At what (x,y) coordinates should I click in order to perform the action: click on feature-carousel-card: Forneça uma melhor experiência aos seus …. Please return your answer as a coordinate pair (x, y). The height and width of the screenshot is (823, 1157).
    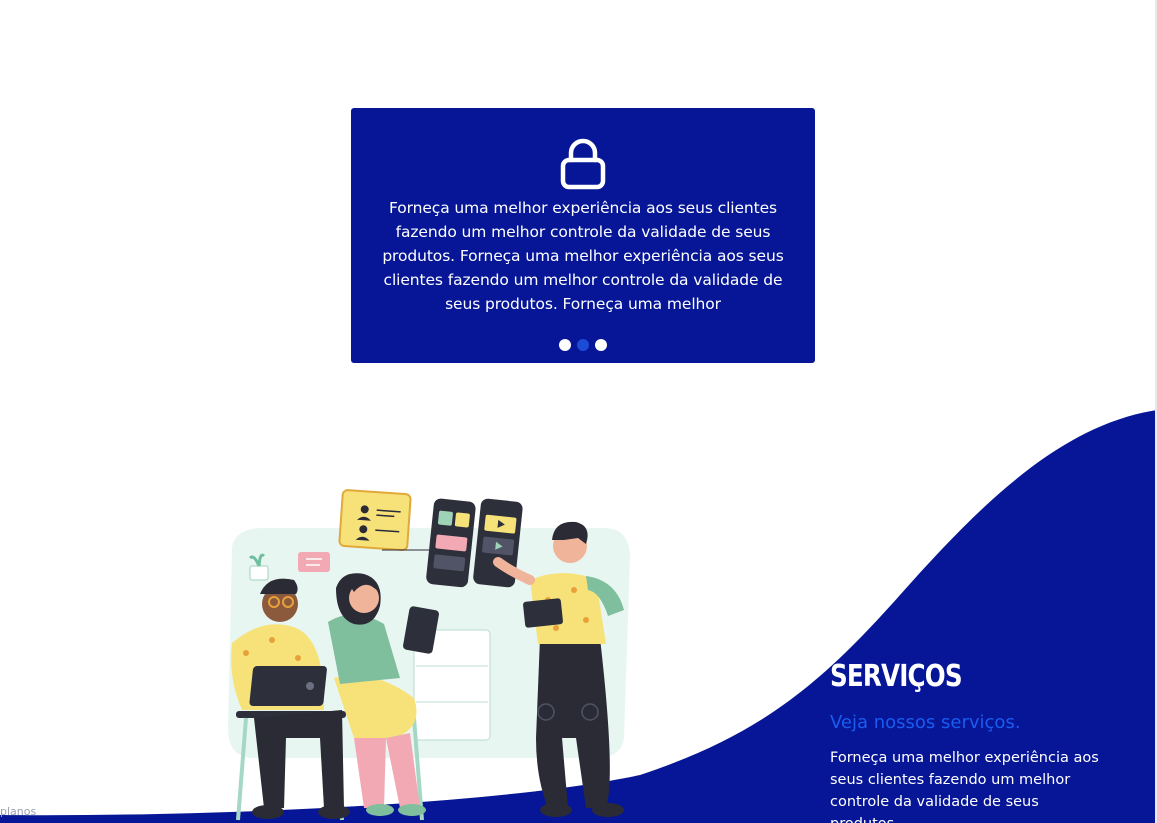
    Looking at the image, I should click on (583, 235).